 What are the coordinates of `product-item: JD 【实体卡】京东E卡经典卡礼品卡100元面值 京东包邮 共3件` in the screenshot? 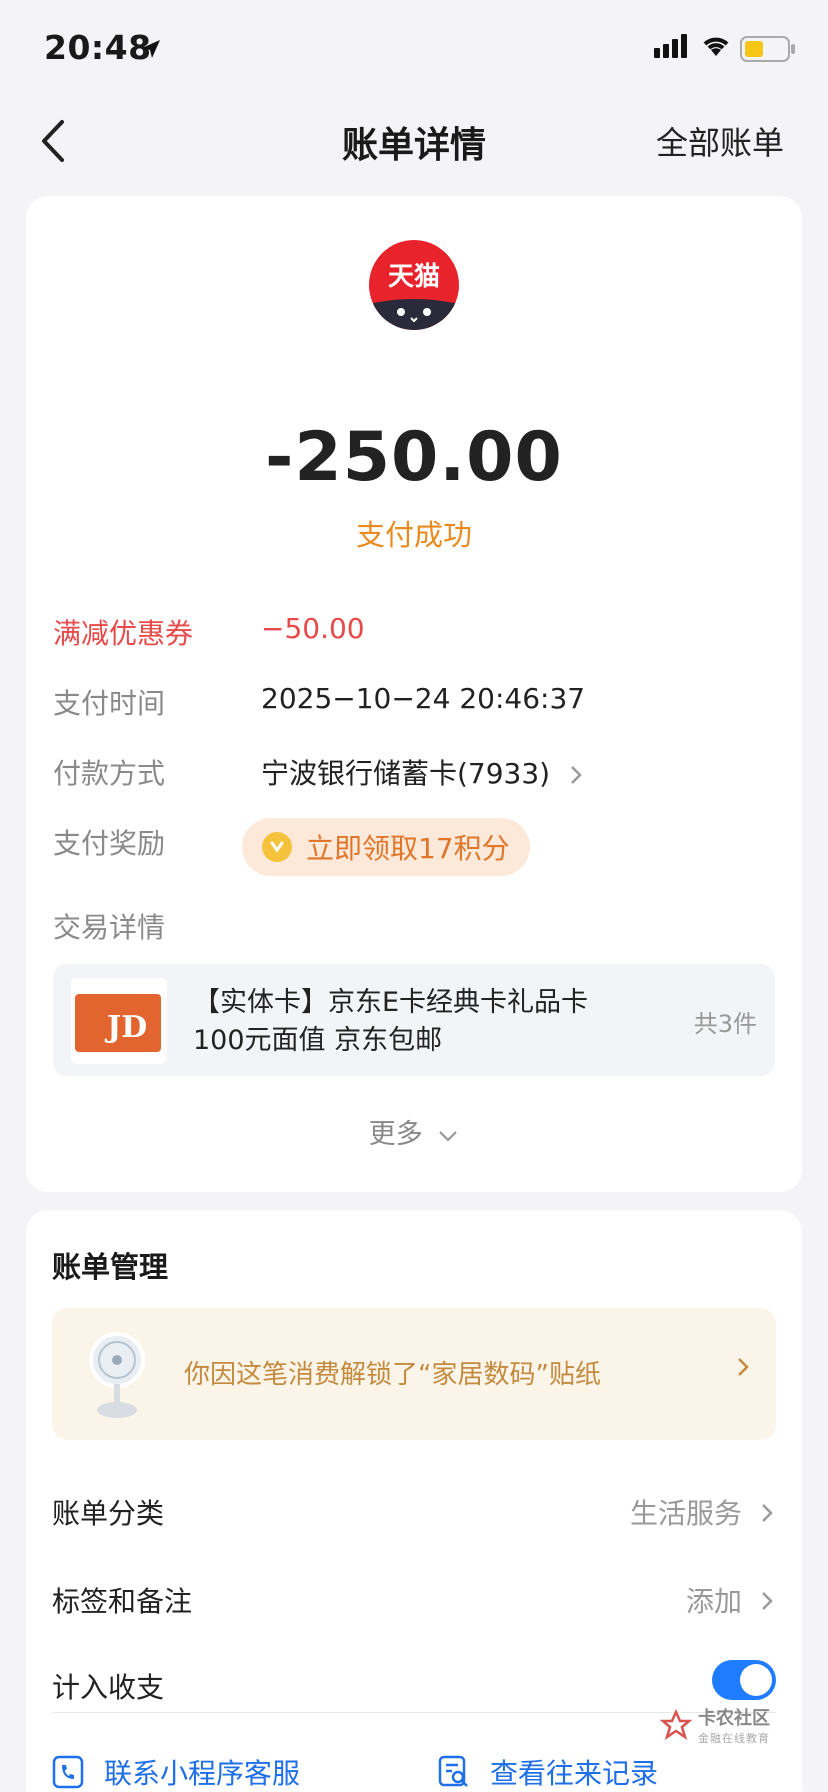 It's located at (414, 1020).